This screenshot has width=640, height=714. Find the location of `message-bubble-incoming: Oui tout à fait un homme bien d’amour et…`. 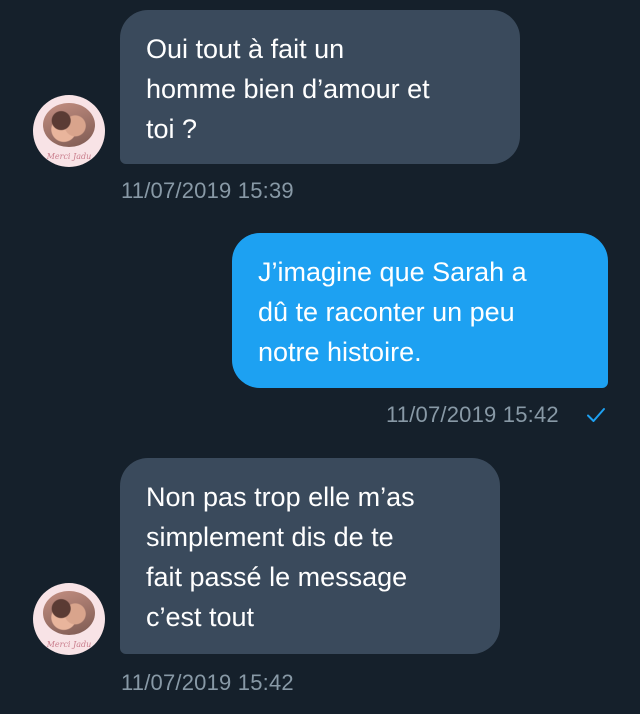

message-bubble-incoming: Oui tout à fait un homme bien d’amour et… is located at coordinates (320, 87).